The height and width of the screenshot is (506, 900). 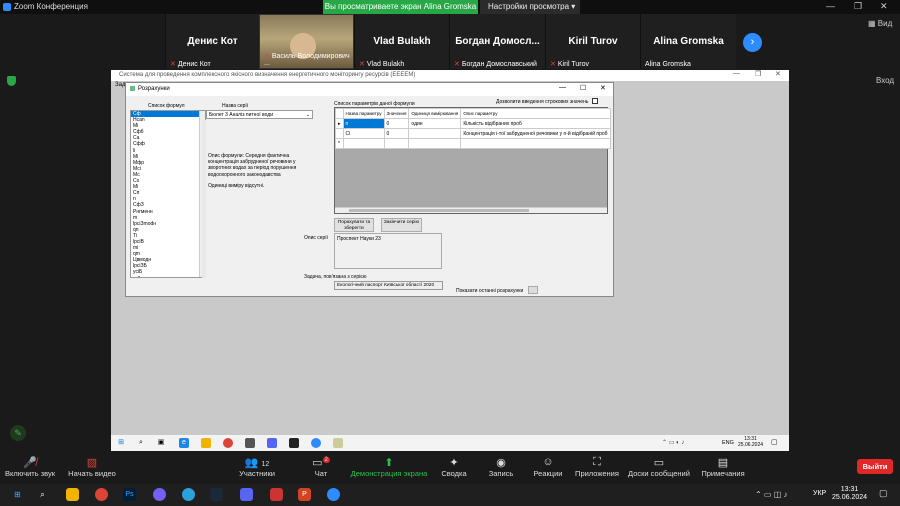 What do you see at coordinates (533, 290) in the screenshot?
I see `show-last-button` at bounding box center [533, 290].